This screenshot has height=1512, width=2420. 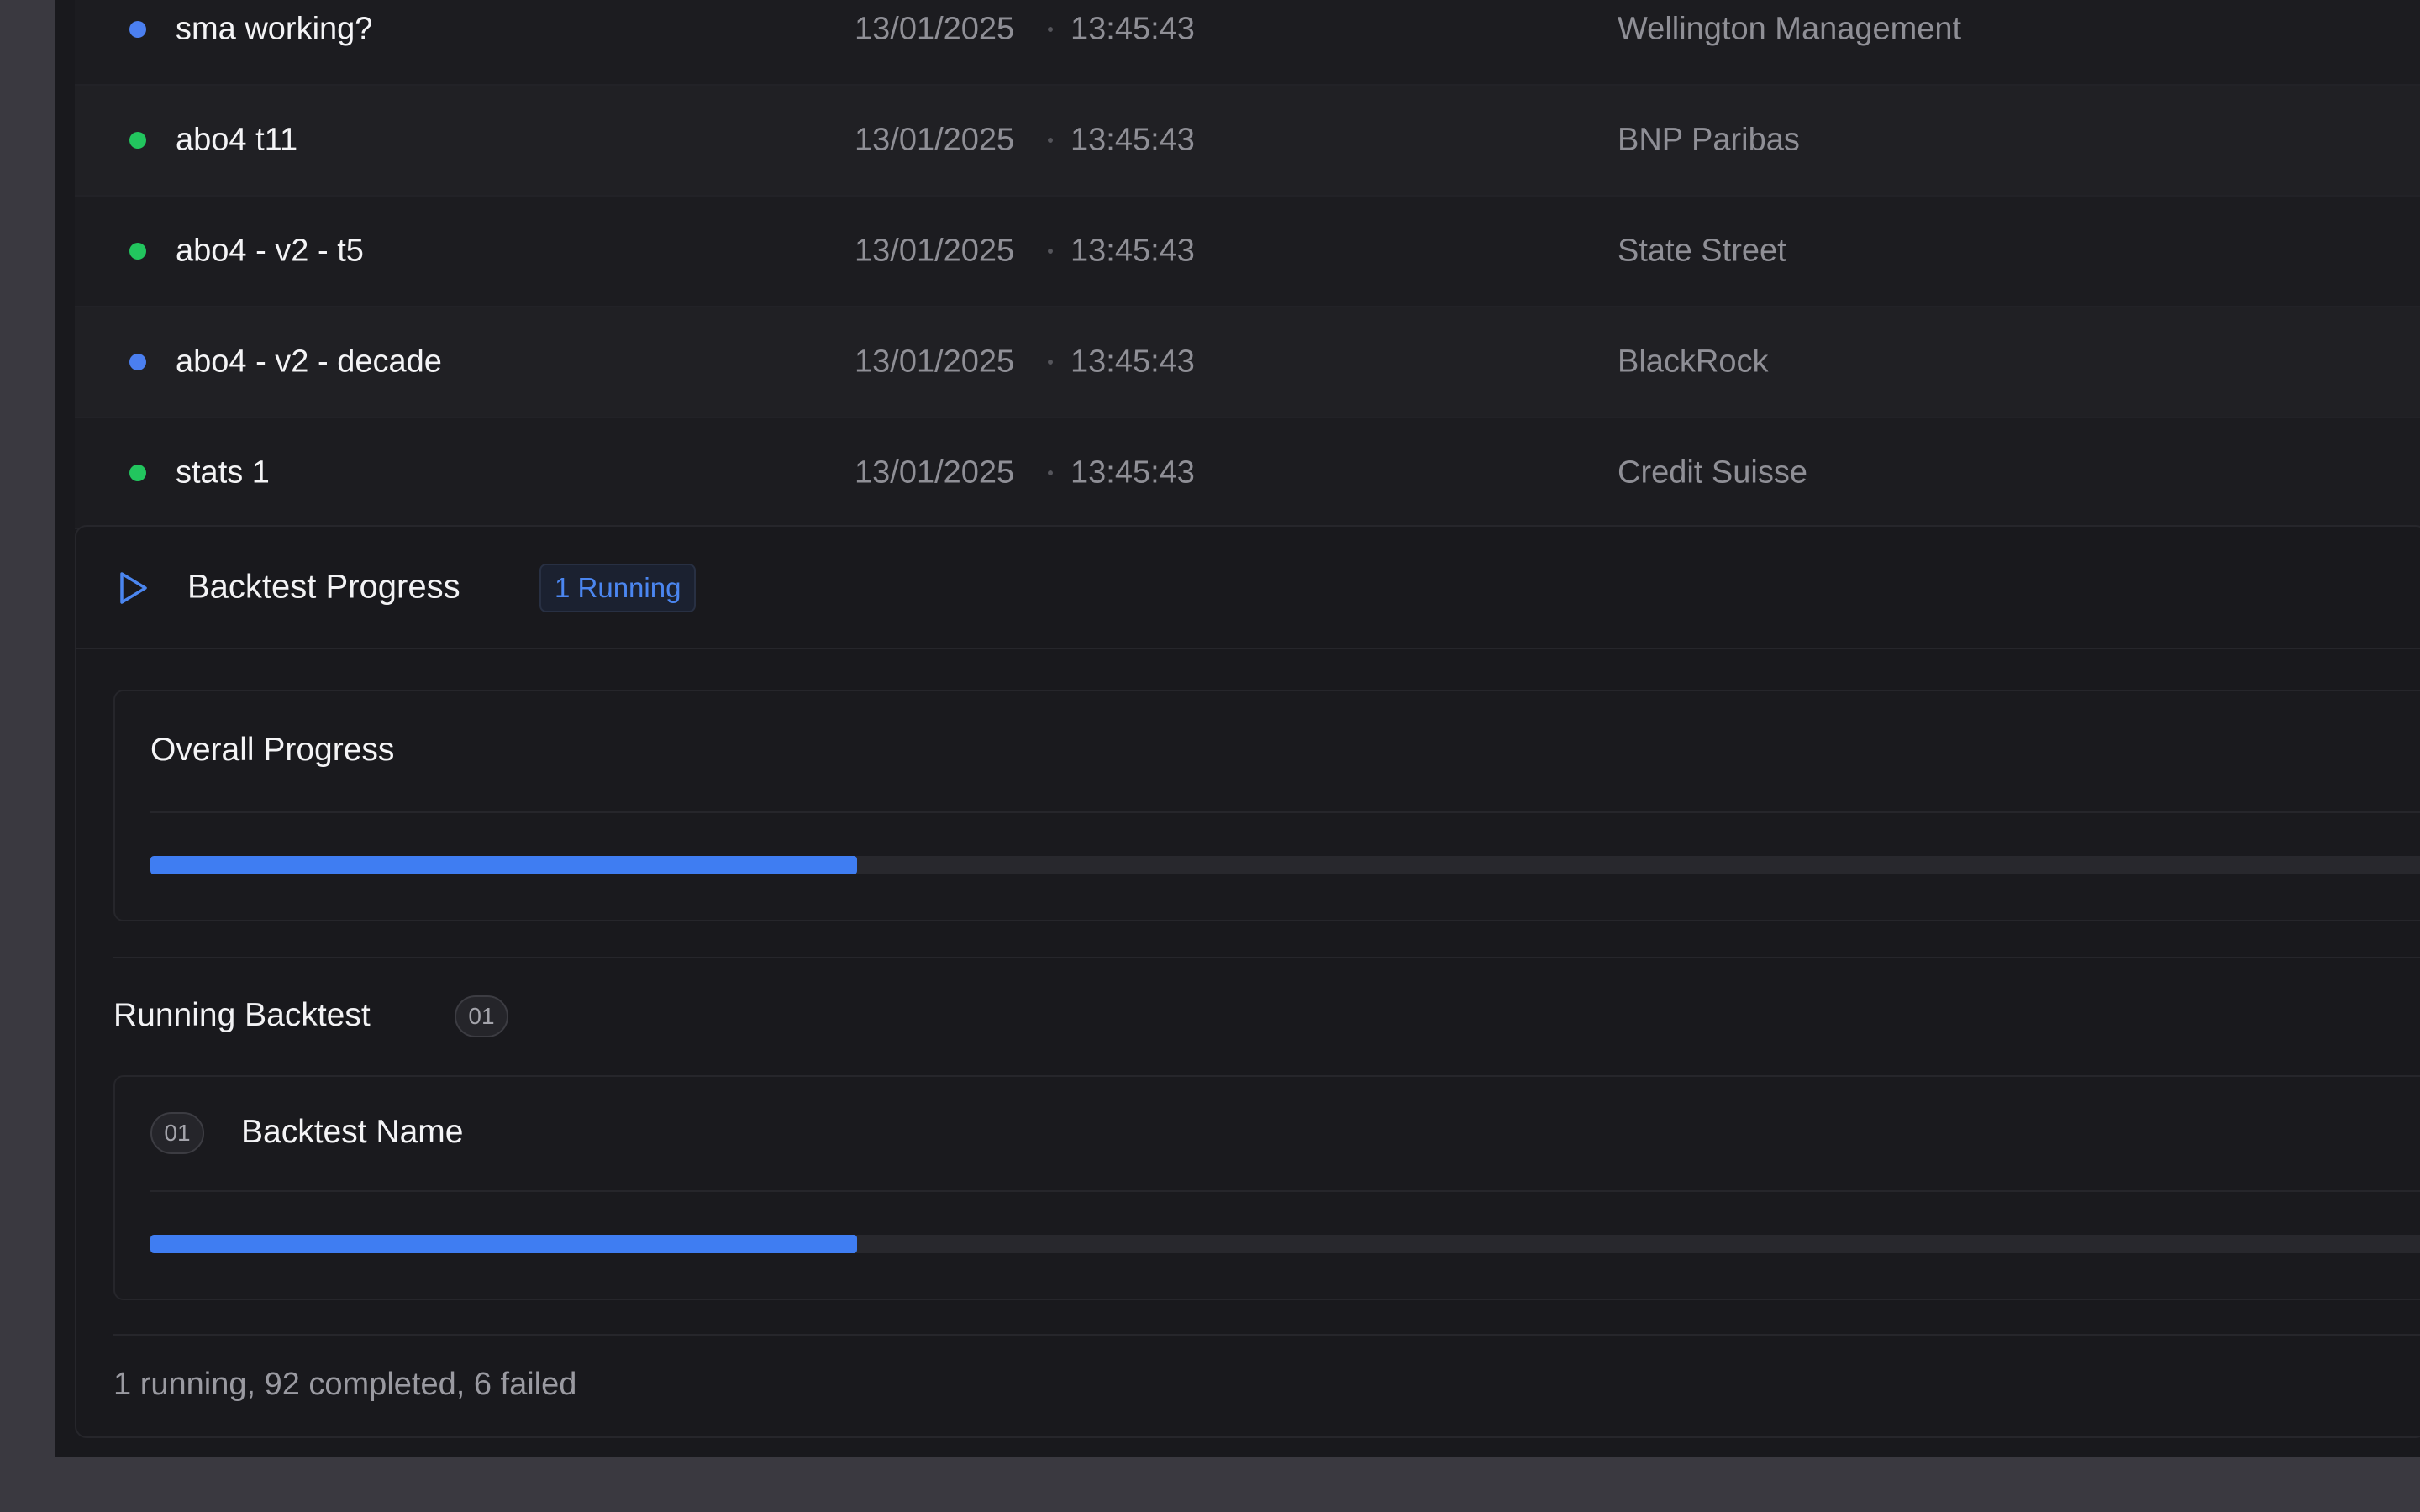 I want to click on backtest-summary: 1 running, 92 completed, 6 failed, so click(x=345, y=1384).